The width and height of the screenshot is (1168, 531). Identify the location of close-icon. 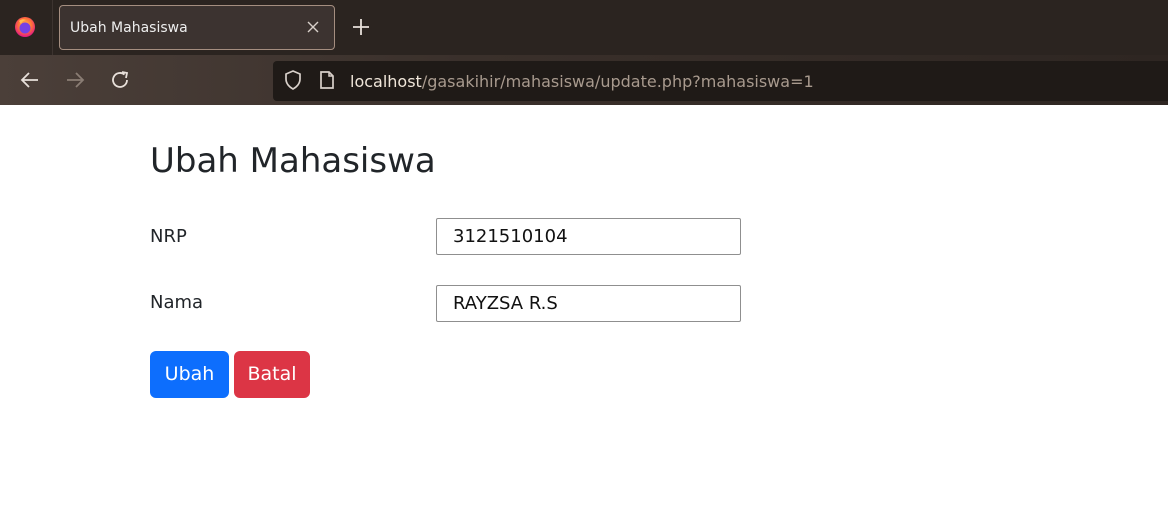
(313, 27).